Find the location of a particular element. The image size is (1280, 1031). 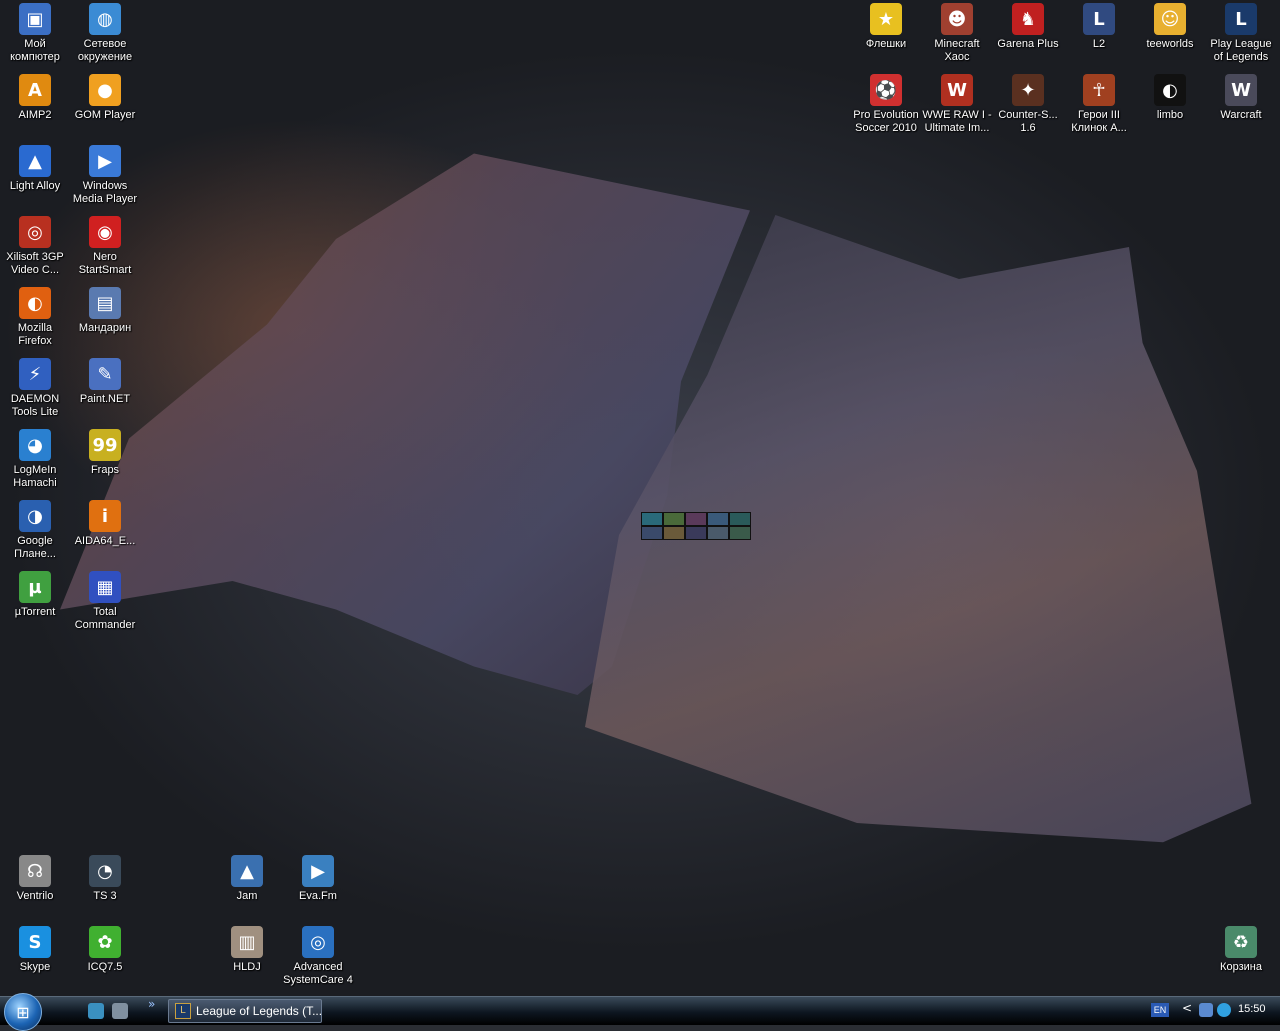

desktop-icon-label: Total Commander is located at coordinates (105, 618).